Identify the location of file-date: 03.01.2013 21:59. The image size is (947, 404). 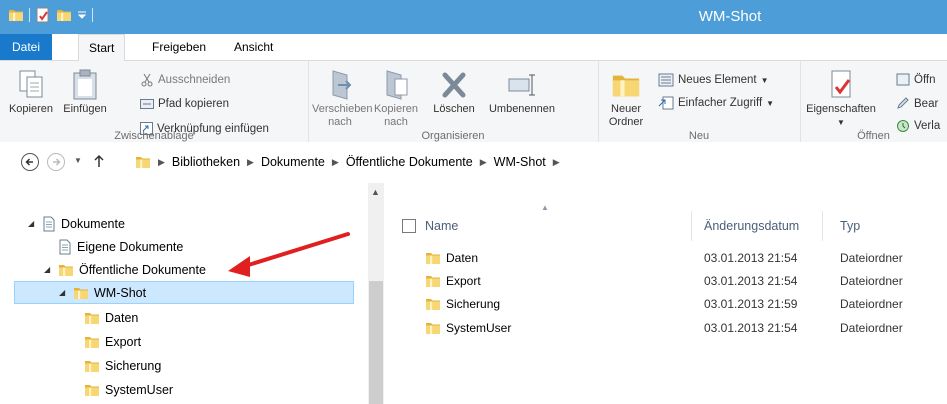
(751, 304).